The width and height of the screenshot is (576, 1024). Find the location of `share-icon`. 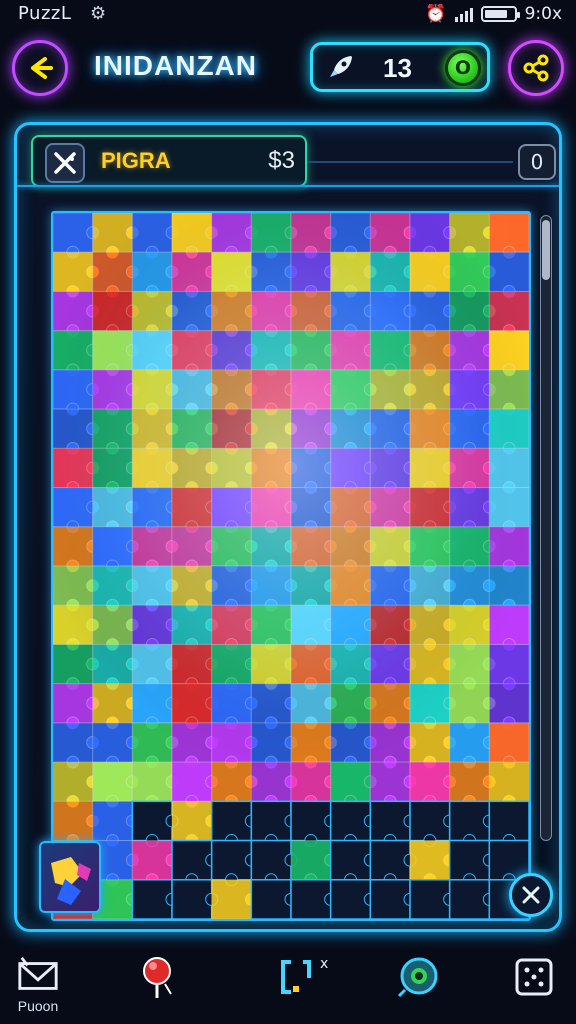

share-icon is located at coordinates (536, 68).